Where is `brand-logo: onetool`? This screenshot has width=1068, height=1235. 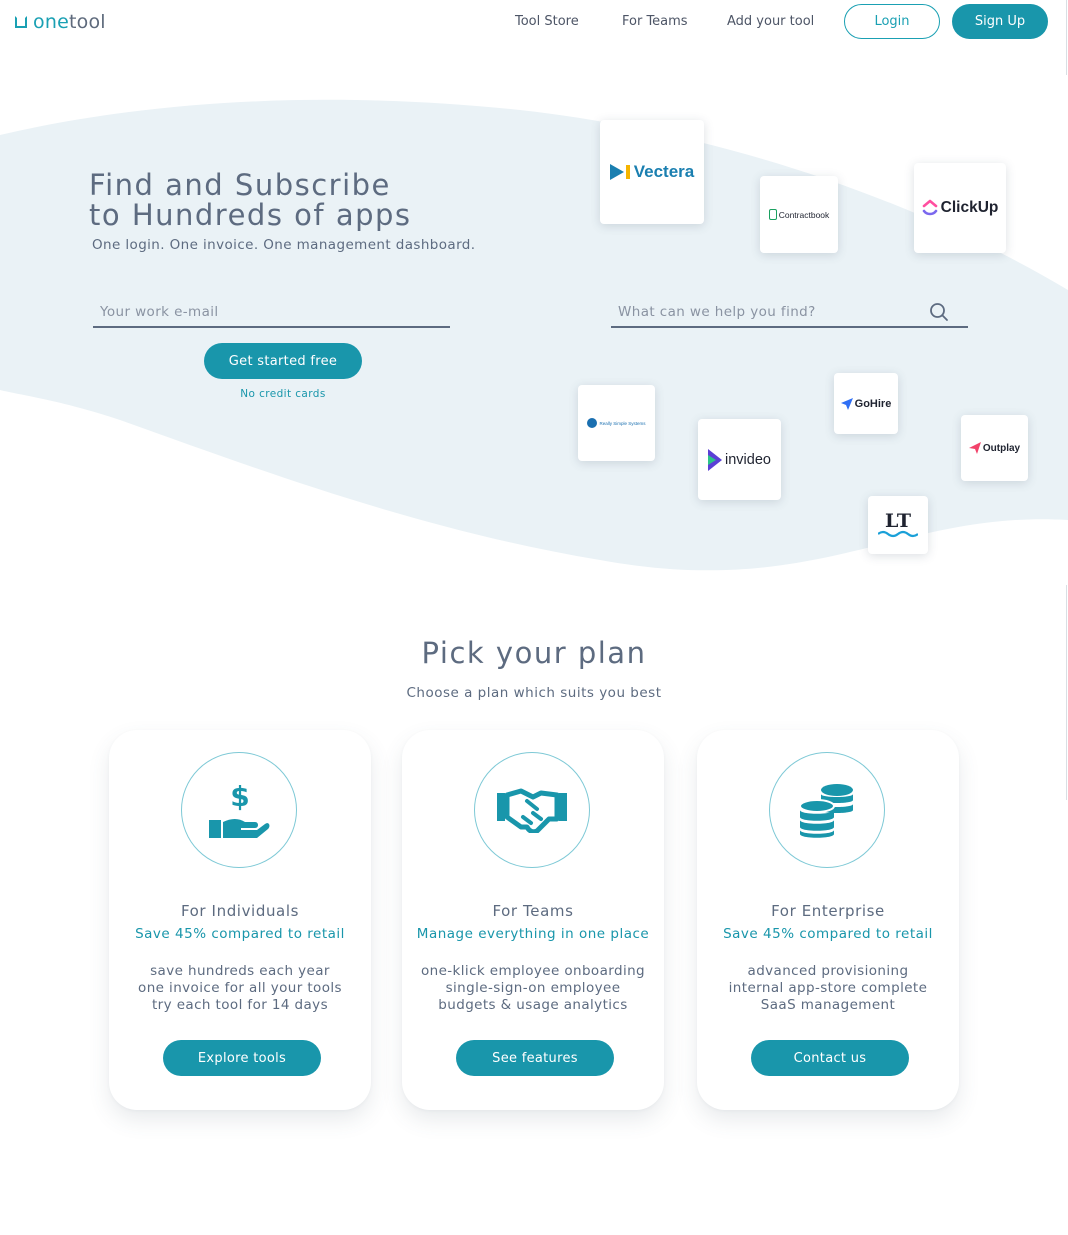 brand-logo: onetool is located at coordinates (60, 22).